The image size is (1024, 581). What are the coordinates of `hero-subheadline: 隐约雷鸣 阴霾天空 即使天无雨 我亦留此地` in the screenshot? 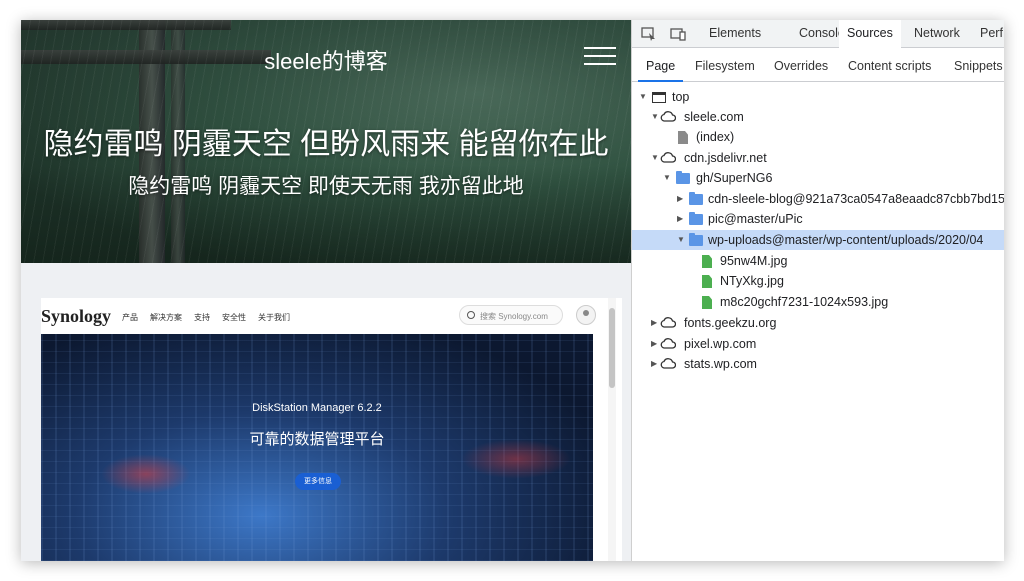 It's located at (326, 186).